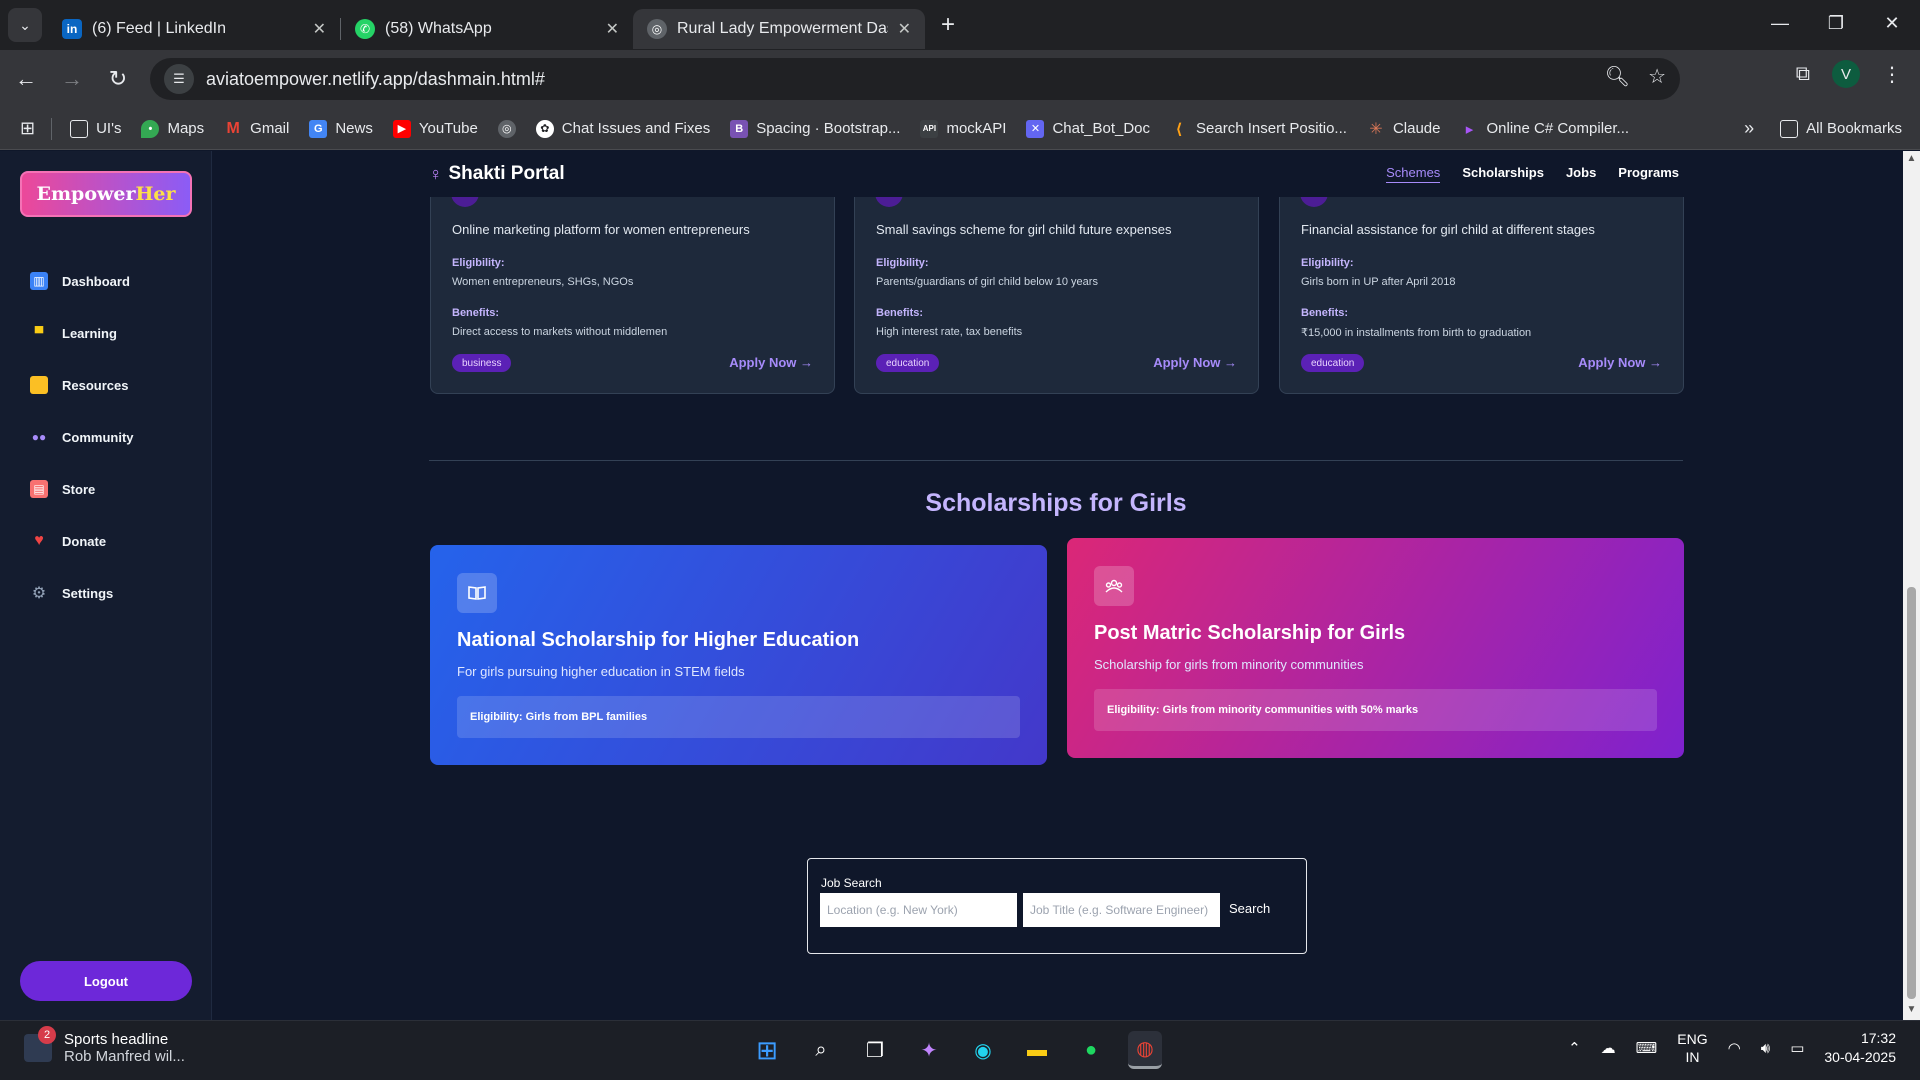 The width and height of the screenshot is (1920, 1080). What do you see at coordinates (194, 29) in the screenshot?
I see `tab-linkedin: in (6) Feed | LinkedIn ✕` at bounding box center [194, 29].